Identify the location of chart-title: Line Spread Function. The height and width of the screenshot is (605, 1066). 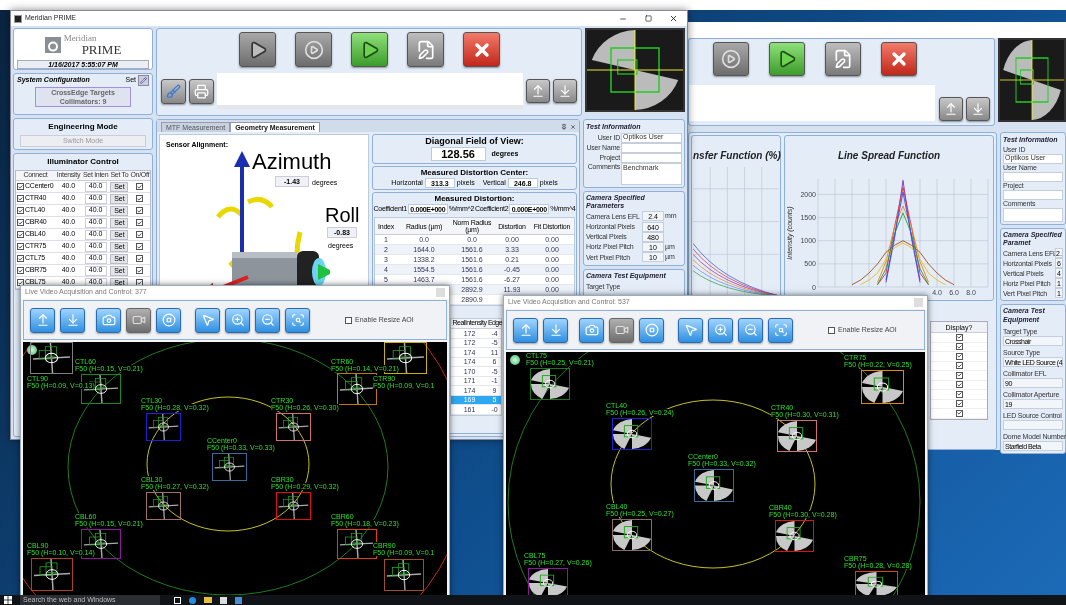
(889, 156).